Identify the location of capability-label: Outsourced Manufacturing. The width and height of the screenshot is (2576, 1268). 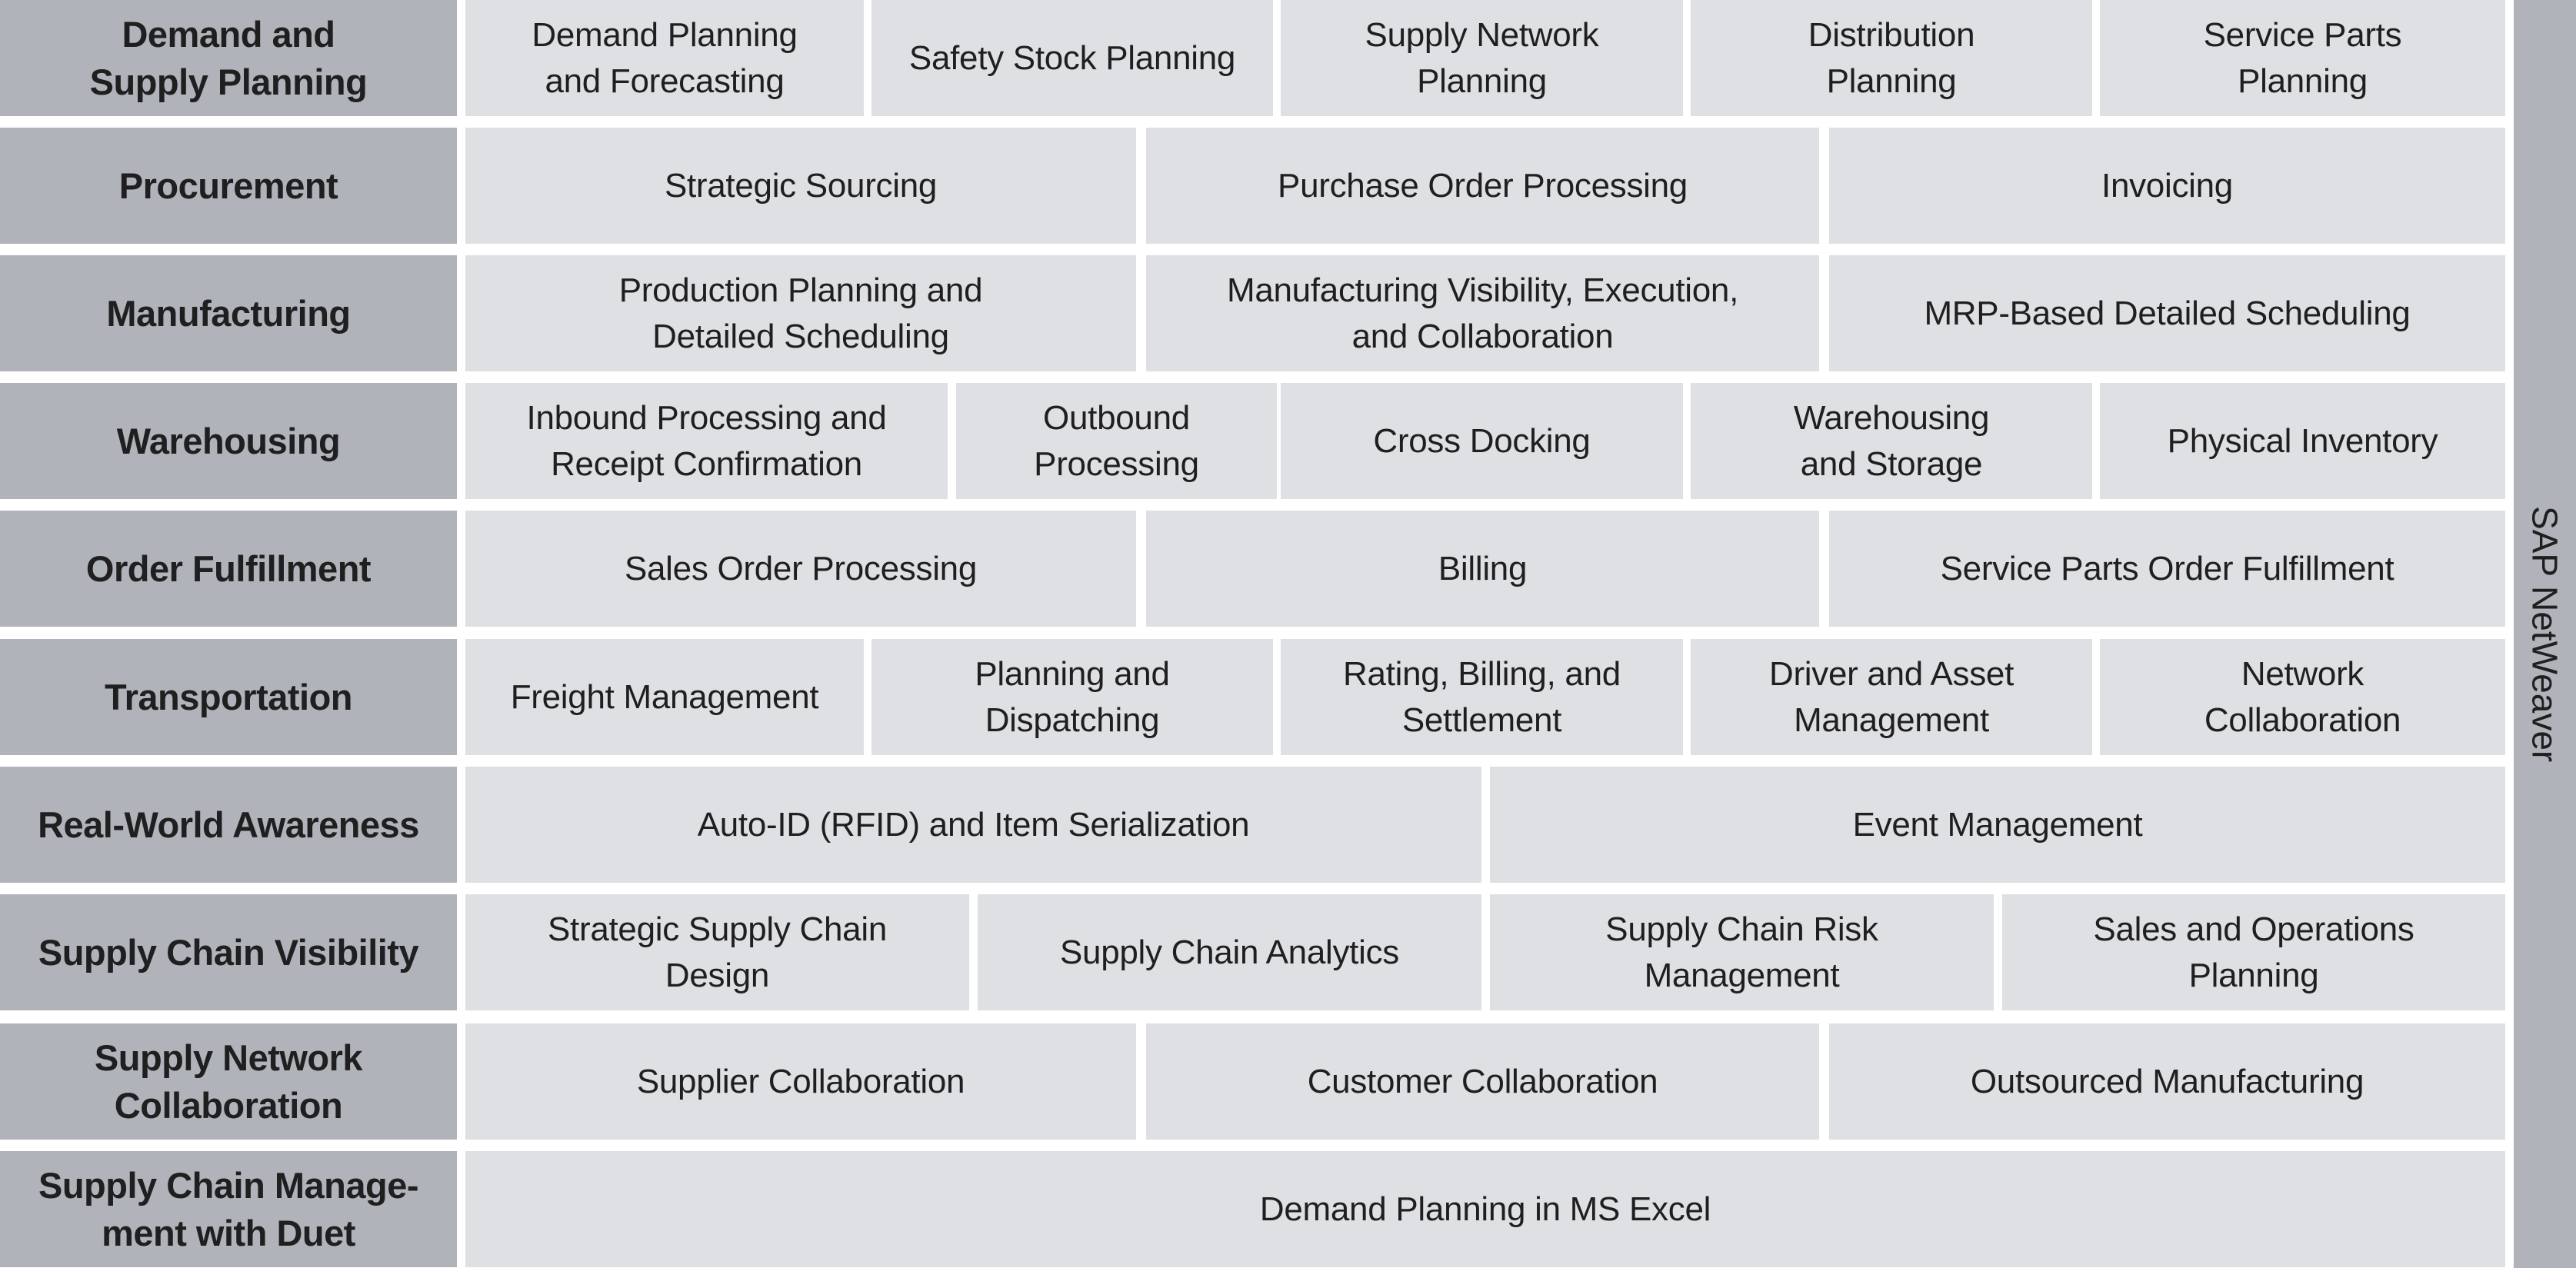
(2167, 1081).